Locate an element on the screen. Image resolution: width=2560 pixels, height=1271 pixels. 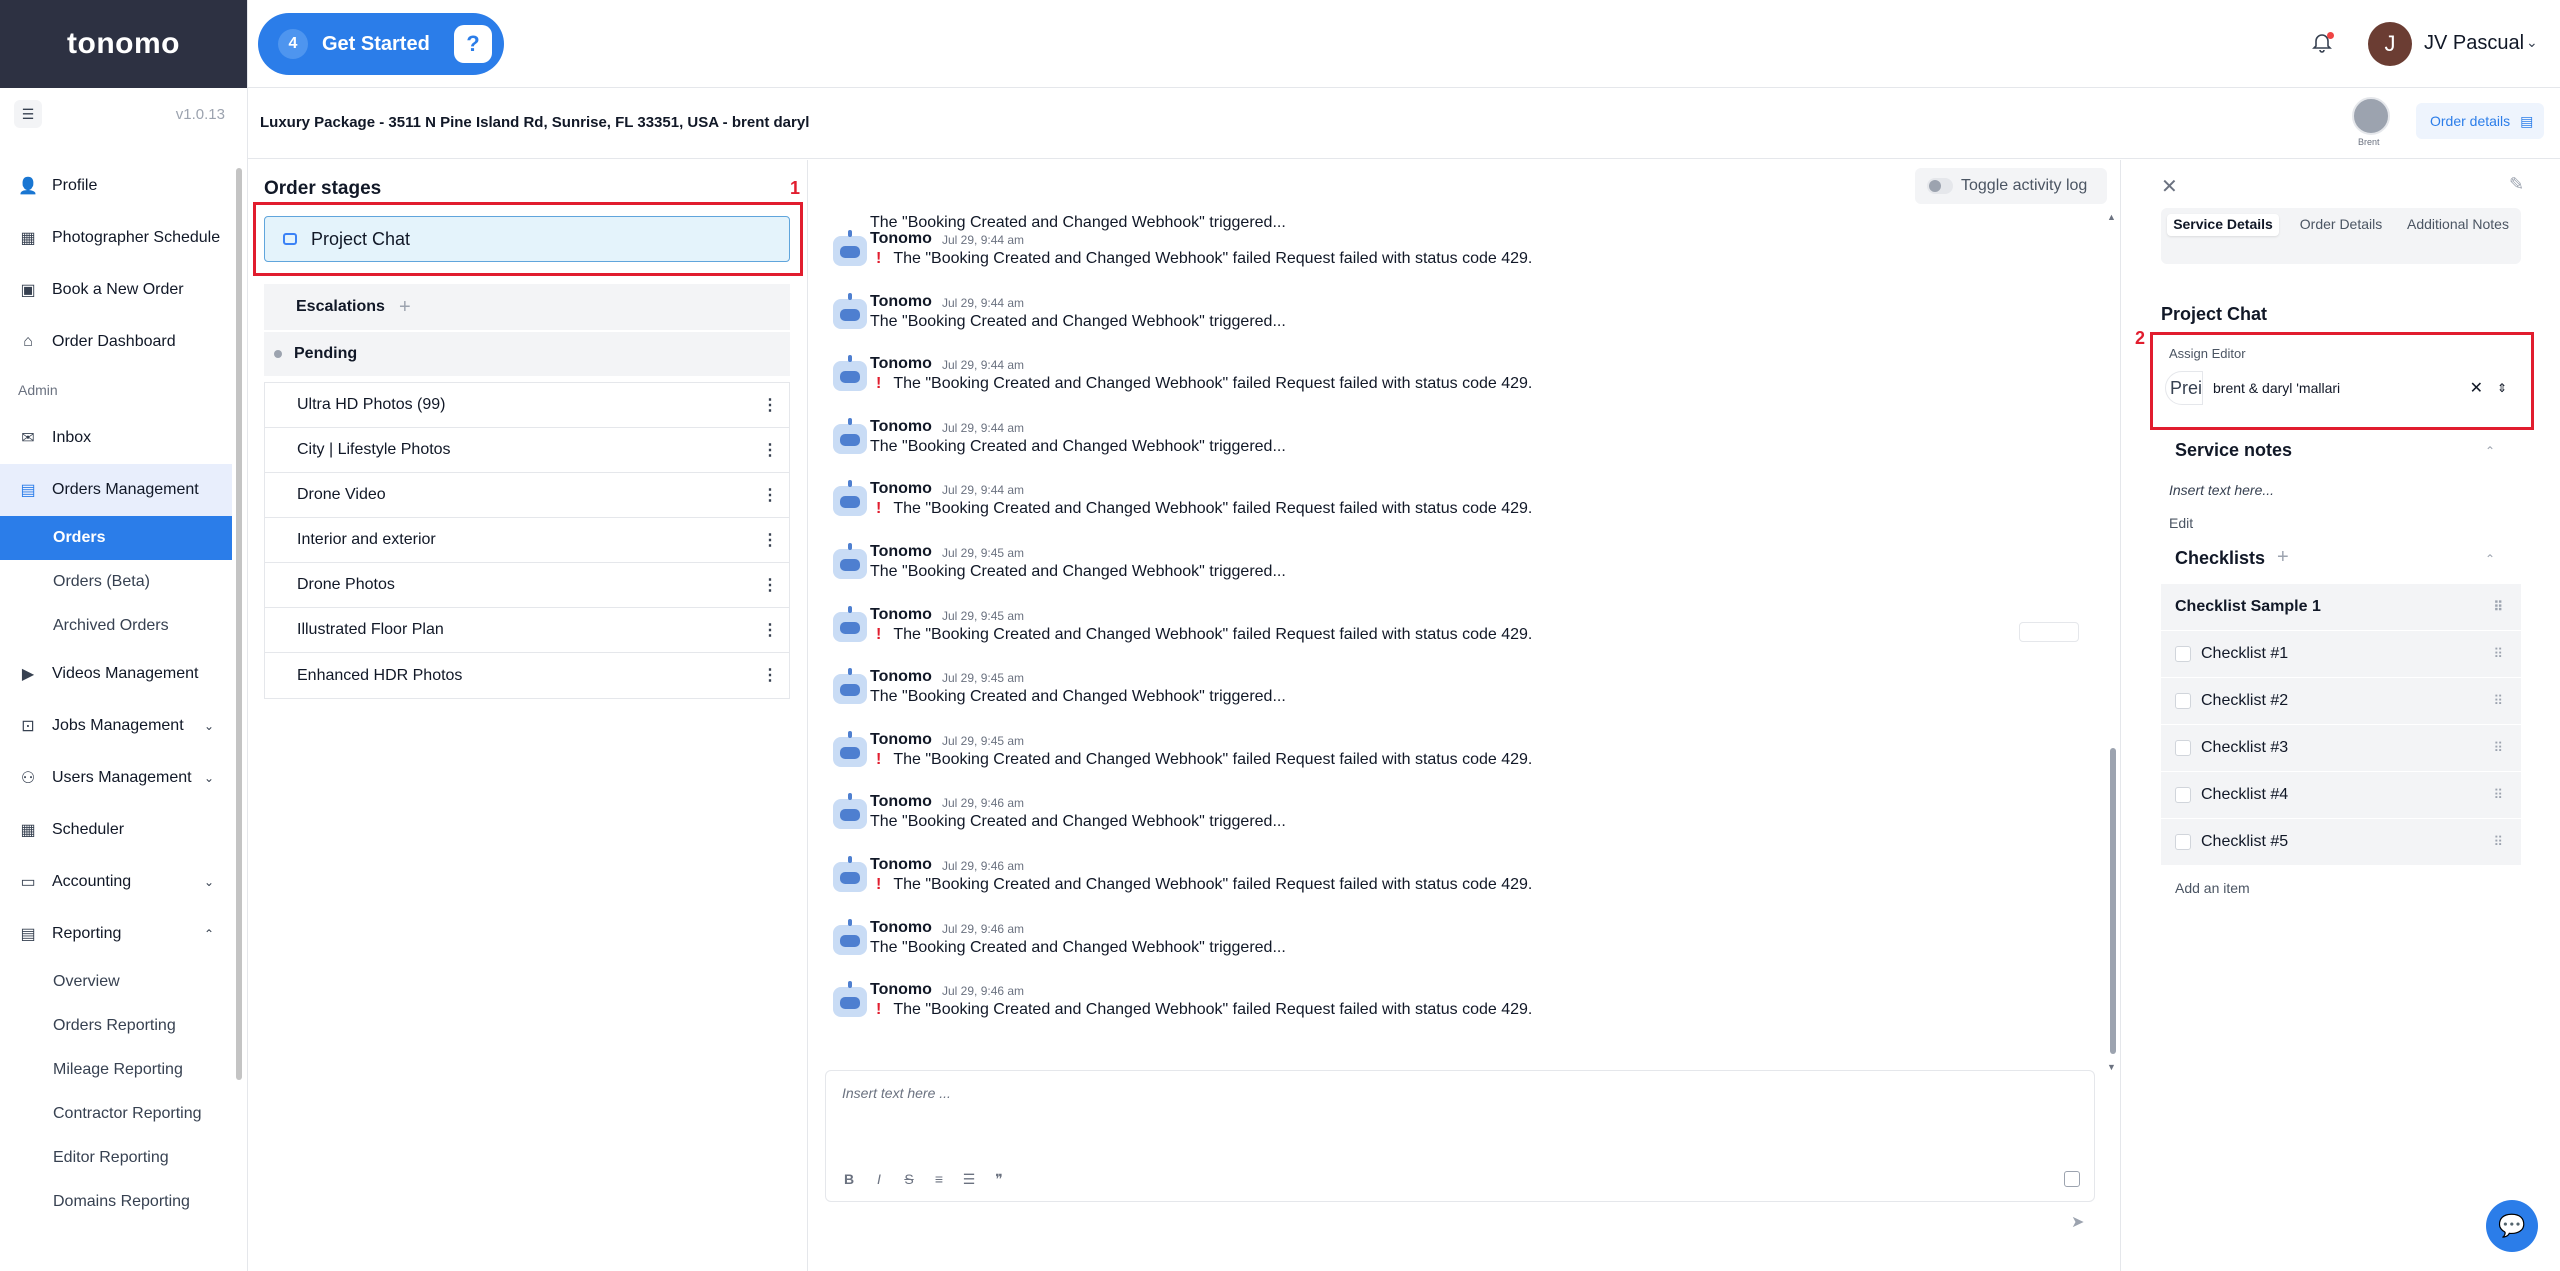
nav-sub-orders: Orders is located at coordinates (116, 538).